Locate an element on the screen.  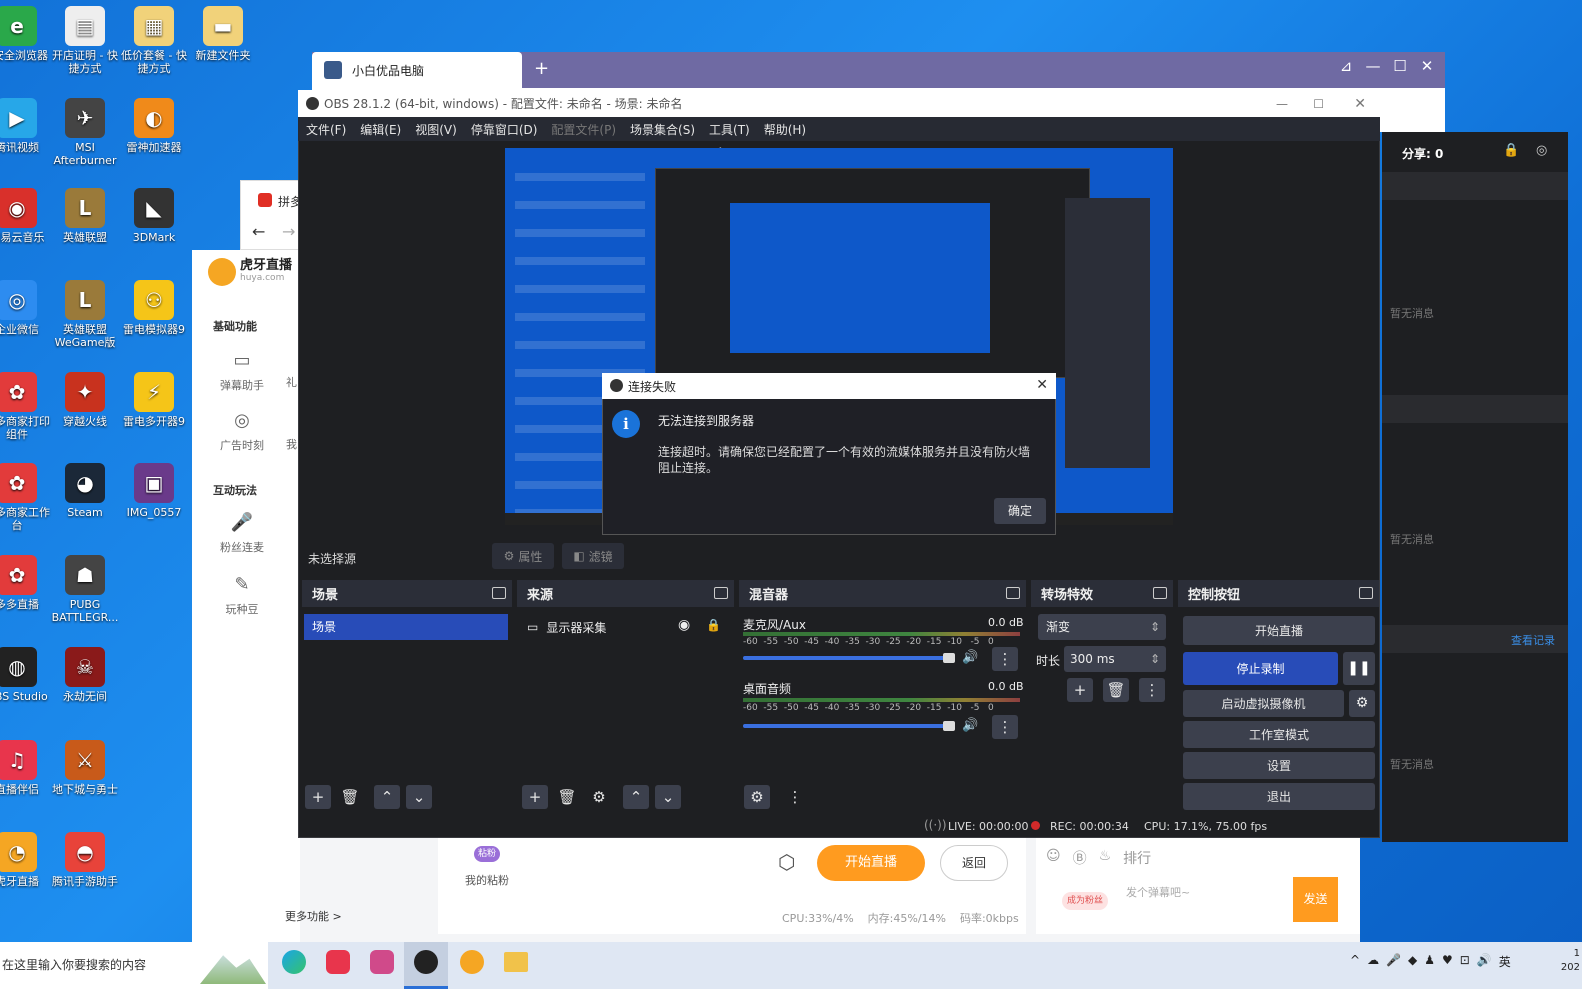
mixer-menu-button: ⋮ is located at coordinates (795, 797).